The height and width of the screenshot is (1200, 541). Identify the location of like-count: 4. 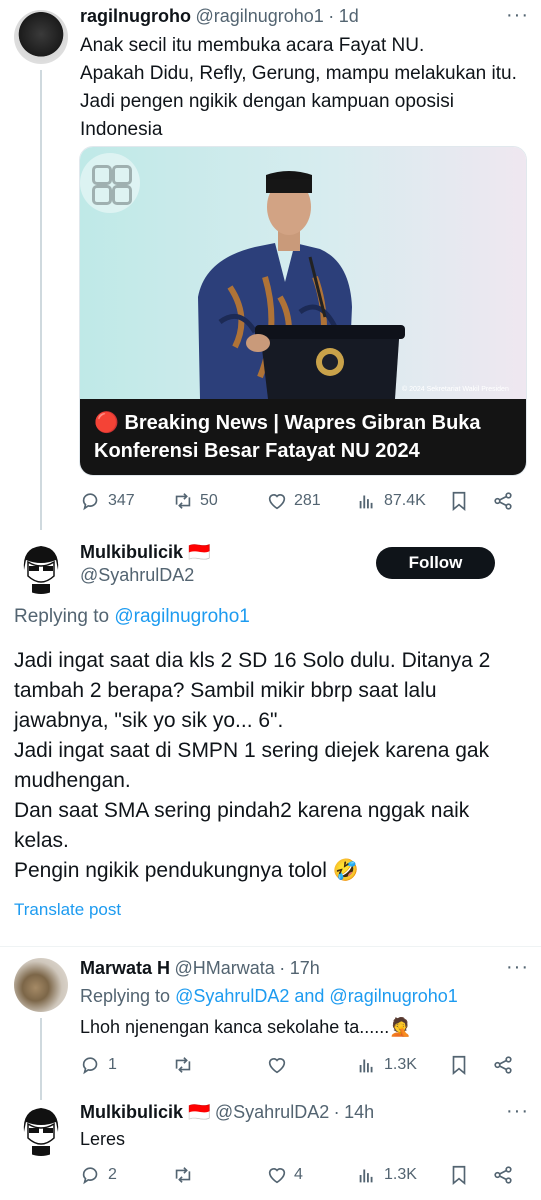
(298, 1174).